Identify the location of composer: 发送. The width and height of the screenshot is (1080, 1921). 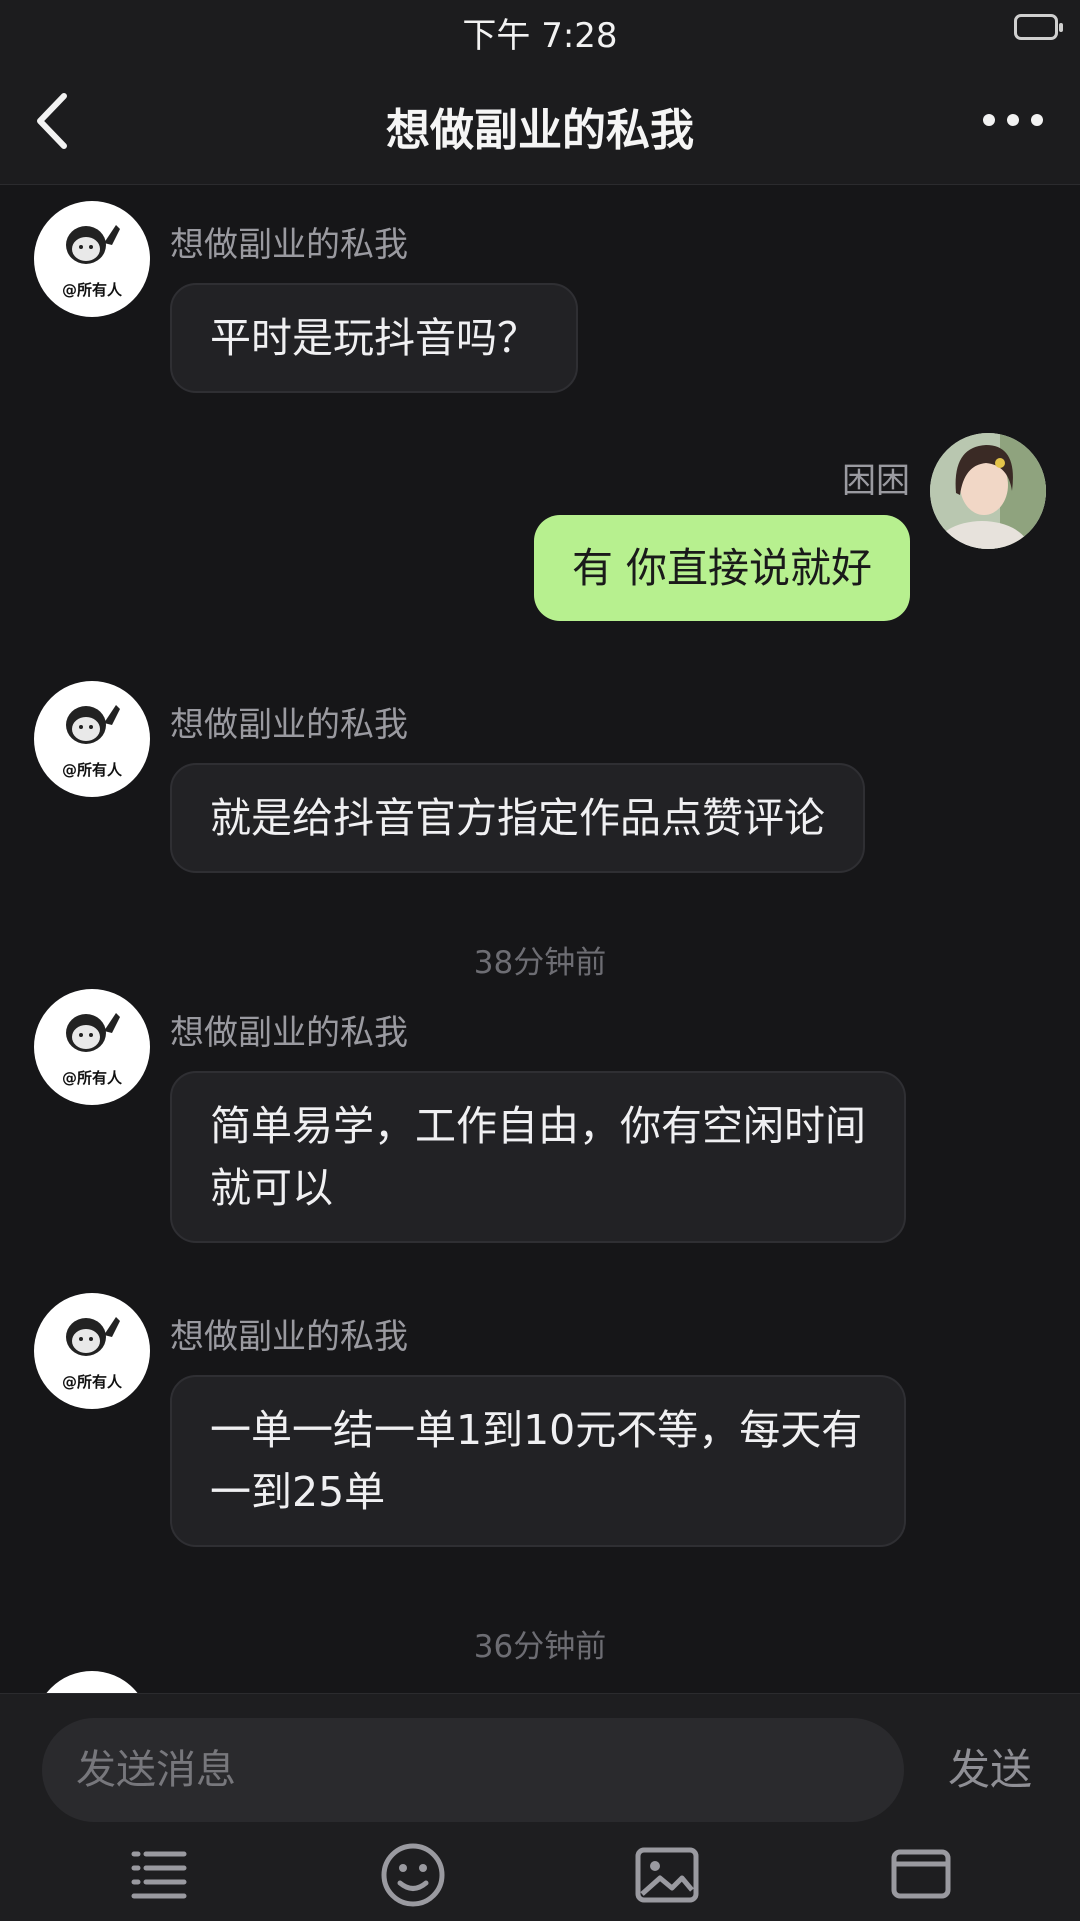
(540, 1807).